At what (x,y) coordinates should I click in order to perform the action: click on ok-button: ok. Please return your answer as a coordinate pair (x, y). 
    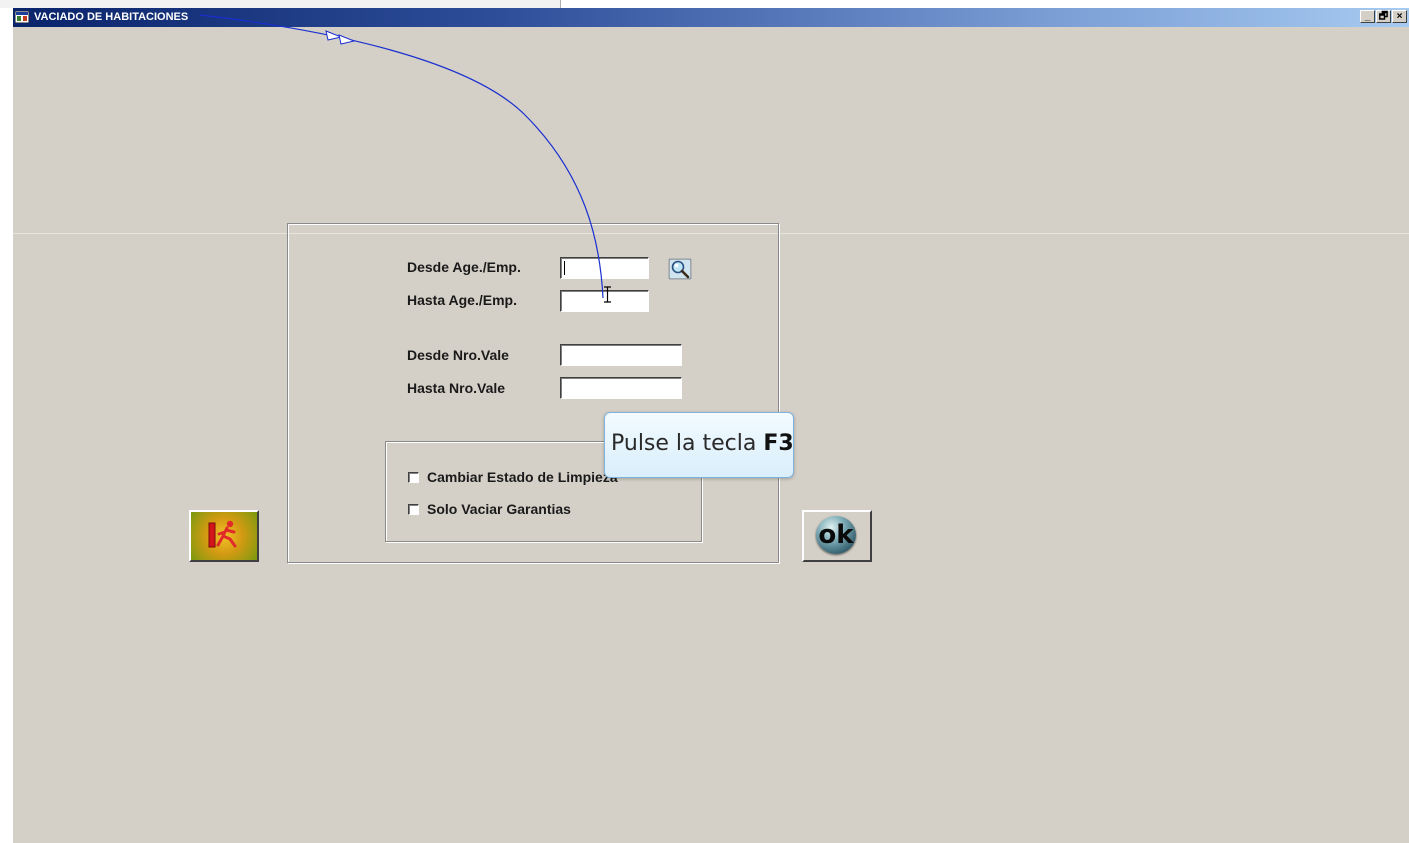
    Looking at the image, I should click on (837, 536).